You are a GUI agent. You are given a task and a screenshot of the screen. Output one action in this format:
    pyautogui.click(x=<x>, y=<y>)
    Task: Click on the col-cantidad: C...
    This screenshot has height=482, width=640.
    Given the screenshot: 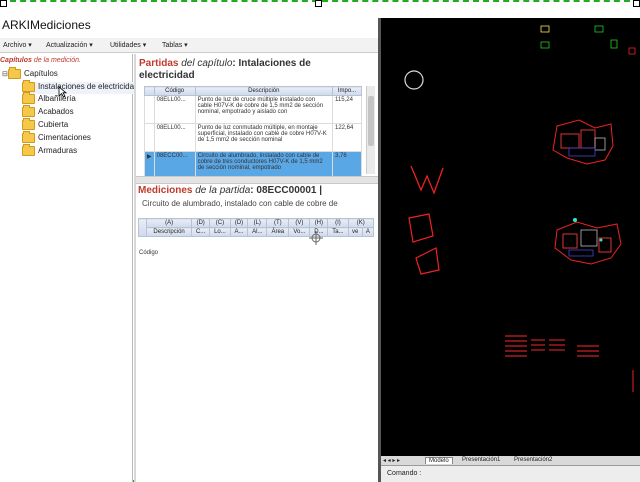 What is the action you would take?
    pyautogui.click(x=201, y=232)
    